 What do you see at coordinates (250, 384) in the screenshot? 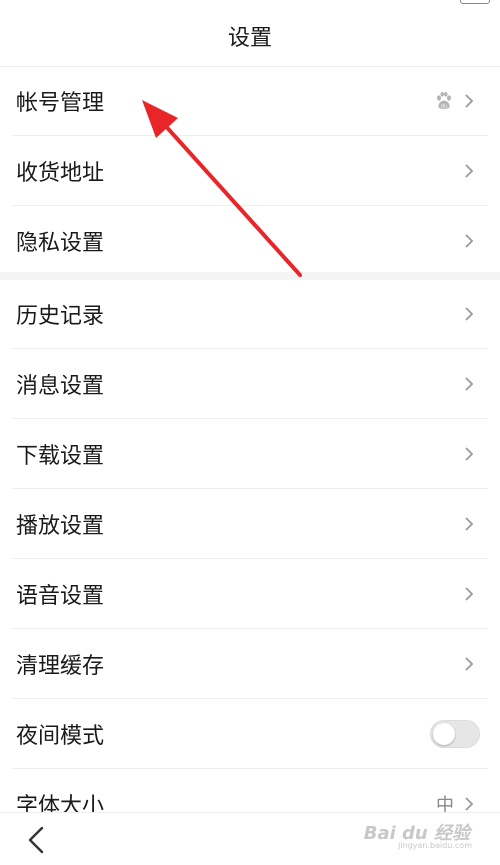
I see `settings-item-notifications: 消息设置` at bounding box center [250, 384].